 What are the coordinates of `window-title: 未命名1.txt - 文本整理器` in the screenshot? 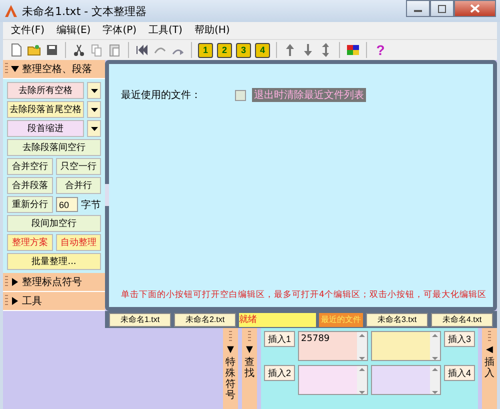 It's located at (84, 11).